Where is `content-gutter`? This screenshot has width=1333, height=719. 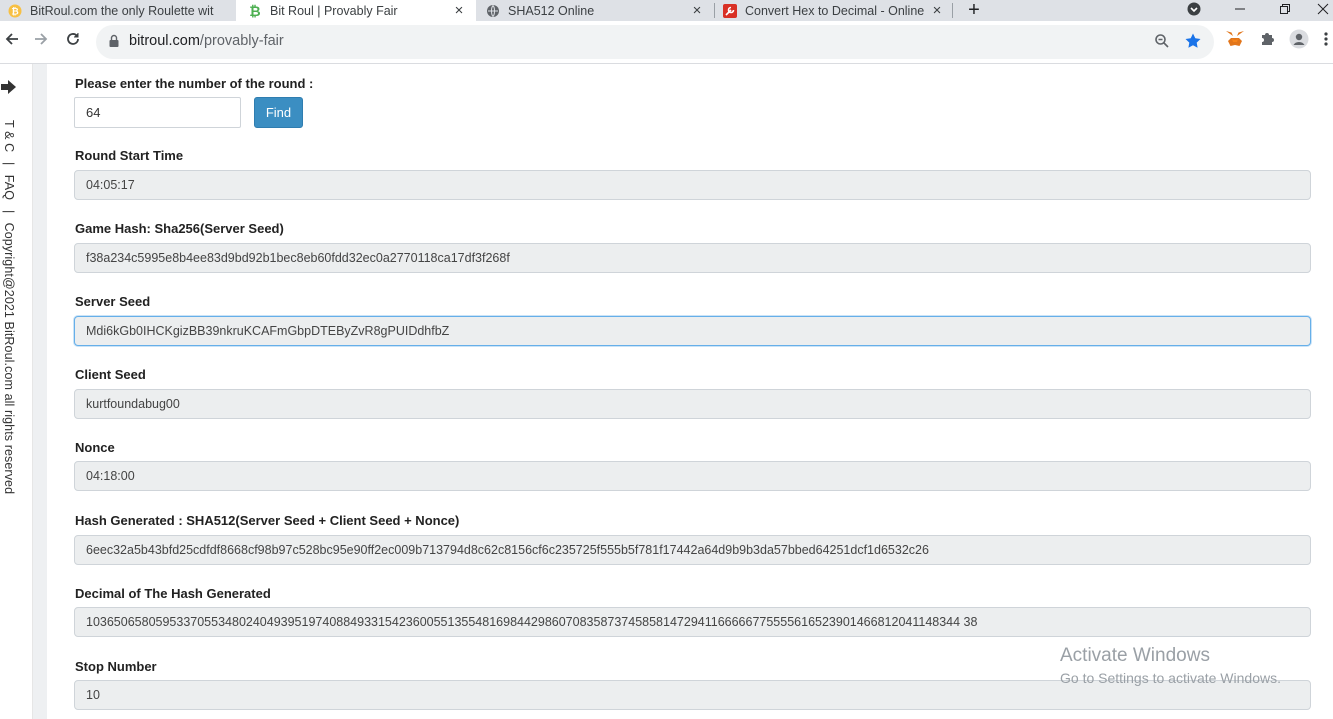
content-gutter is located at coordinates (40, 391).